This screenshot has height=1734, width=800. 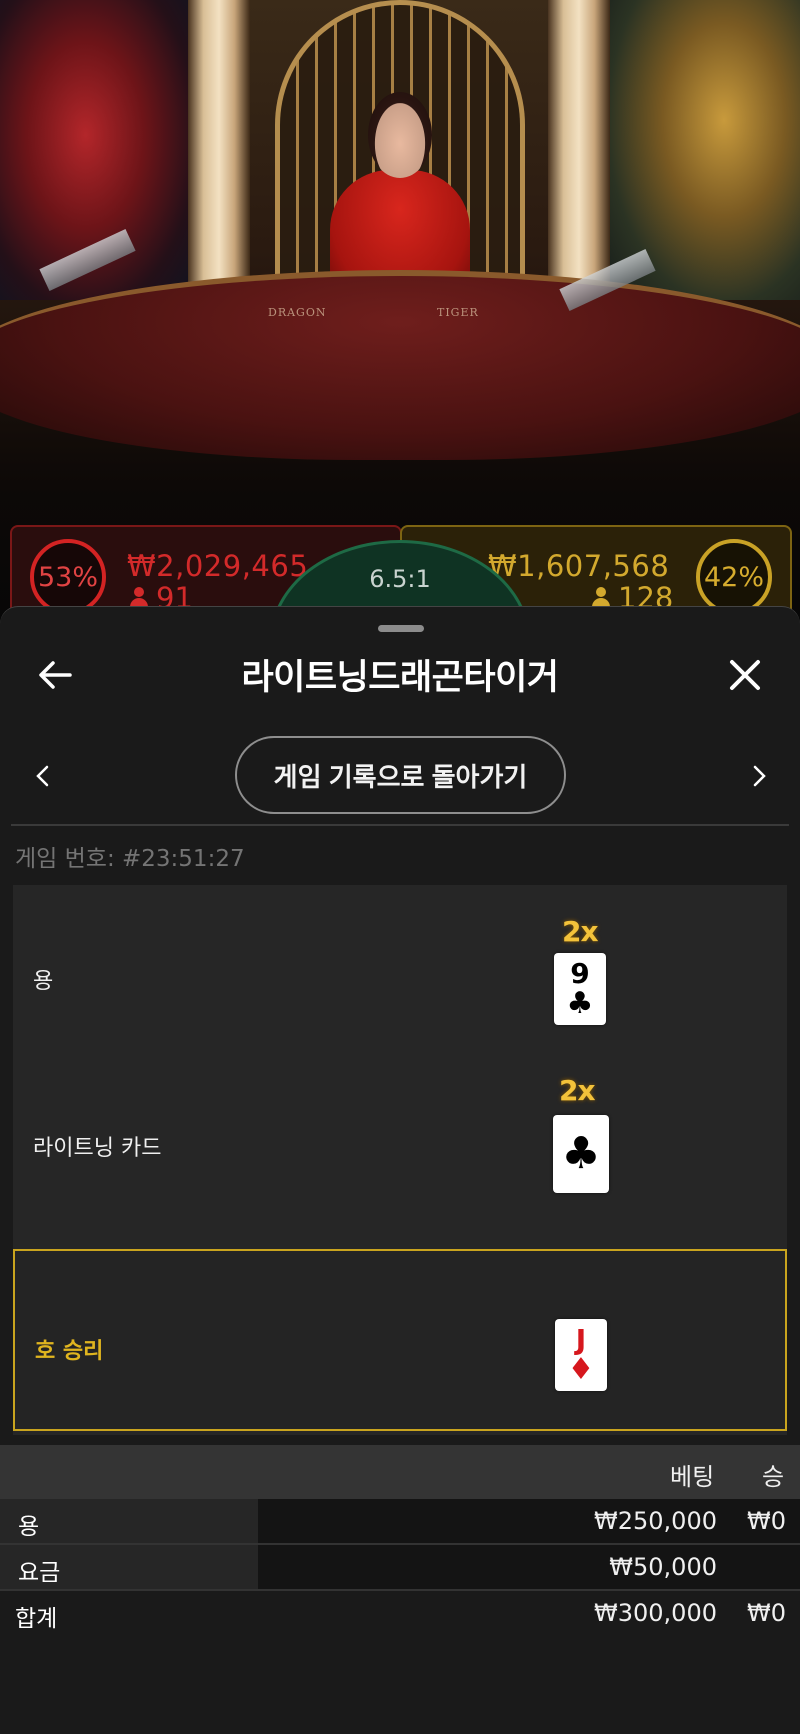 I want to click on chevron-left-icon, so click(x=42, y=776).